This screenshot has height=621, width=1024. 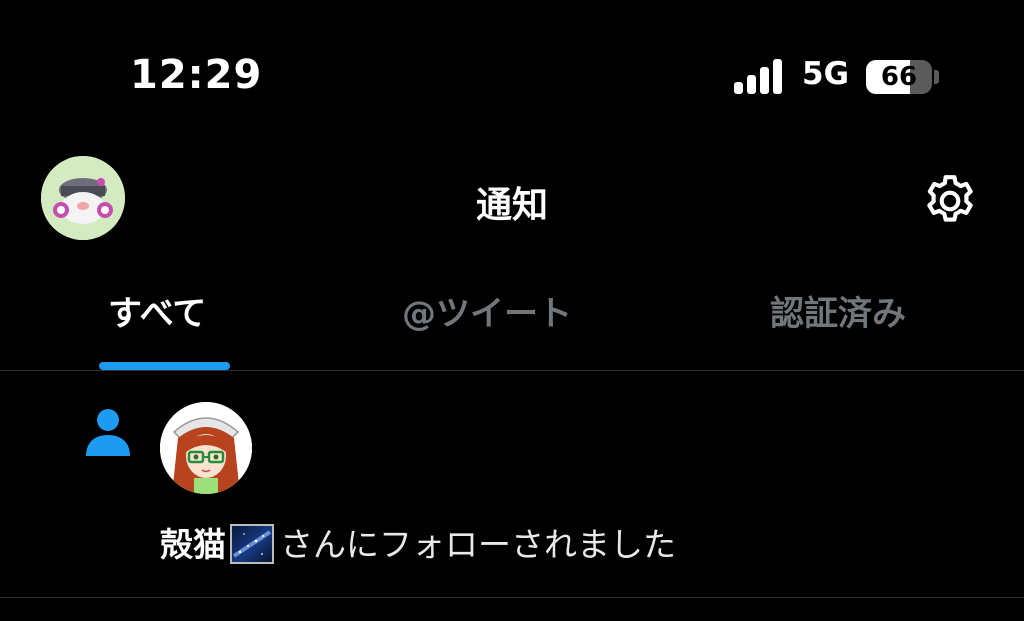 What do you see at coordinates (512, 597) in the screenshot?
I see `item-divider` at bounding box center [512, 597].